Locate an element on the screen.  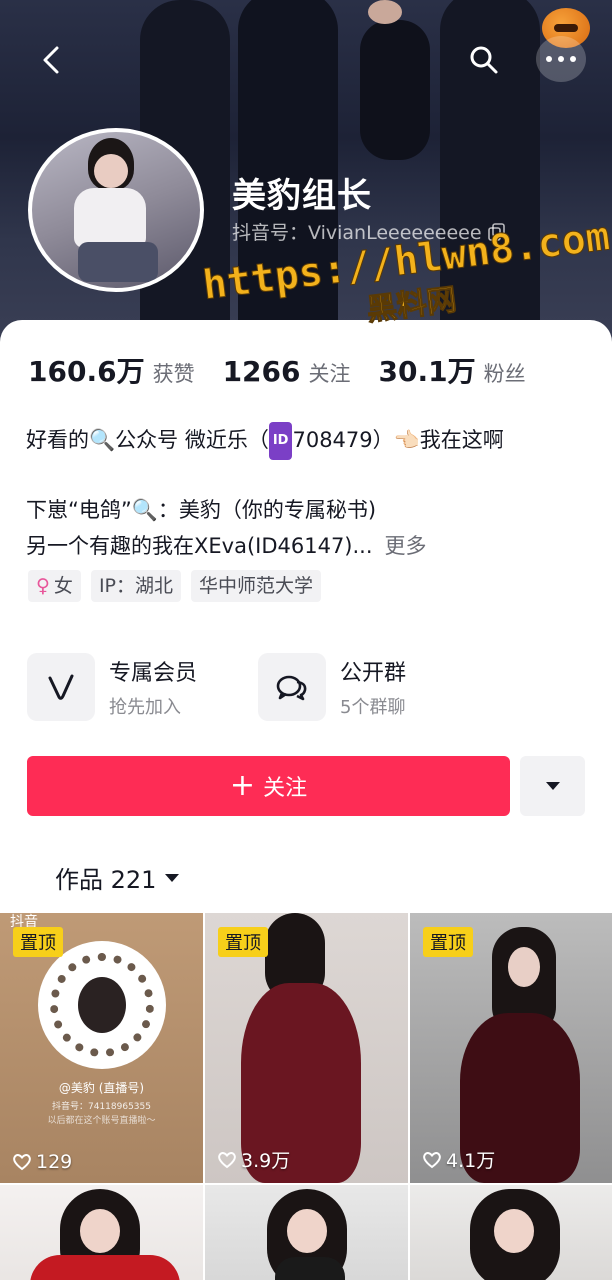
stat-label: 关注 is located at coordinates (329, 374).